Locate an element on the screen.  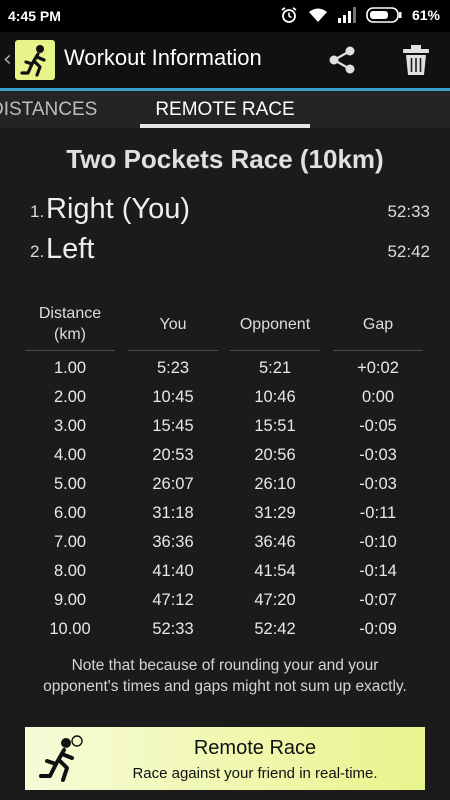
cell-distance: 4.00 is located at coordinates (70, 455).